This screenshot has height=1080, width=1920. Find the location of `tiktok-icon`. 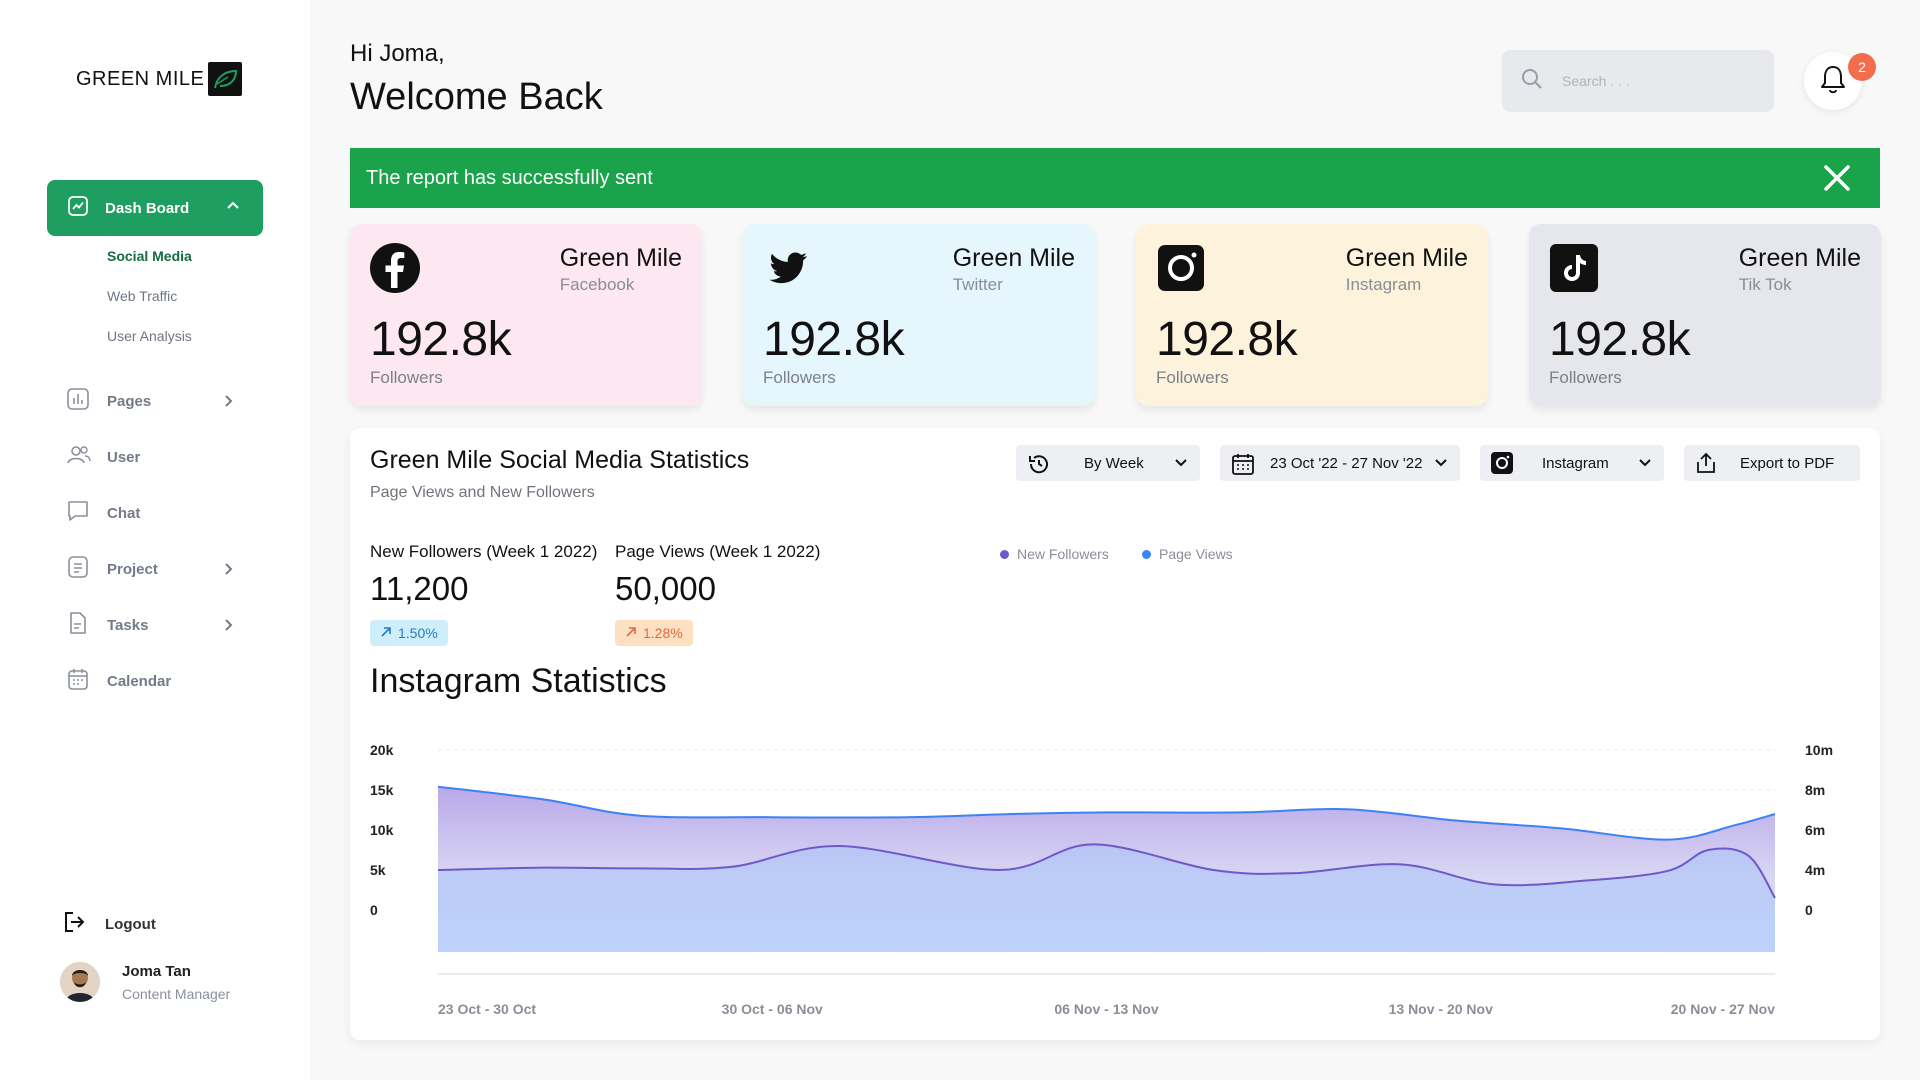

tiktok-icon is located at coordinates (1574, 268).